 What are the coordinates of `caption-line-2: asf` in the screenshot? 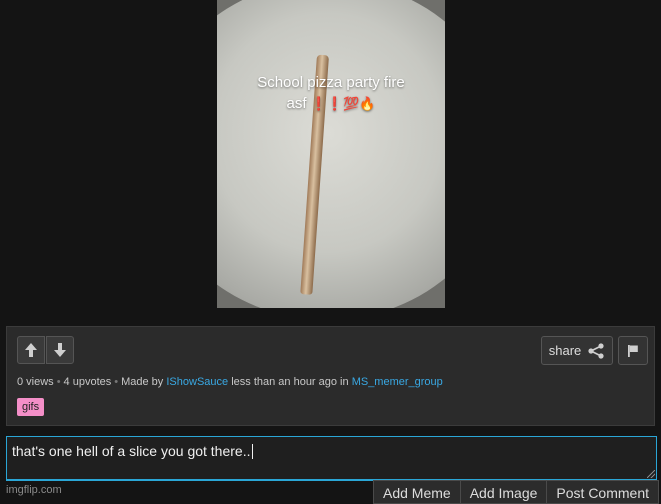 It's located at (296, 103).